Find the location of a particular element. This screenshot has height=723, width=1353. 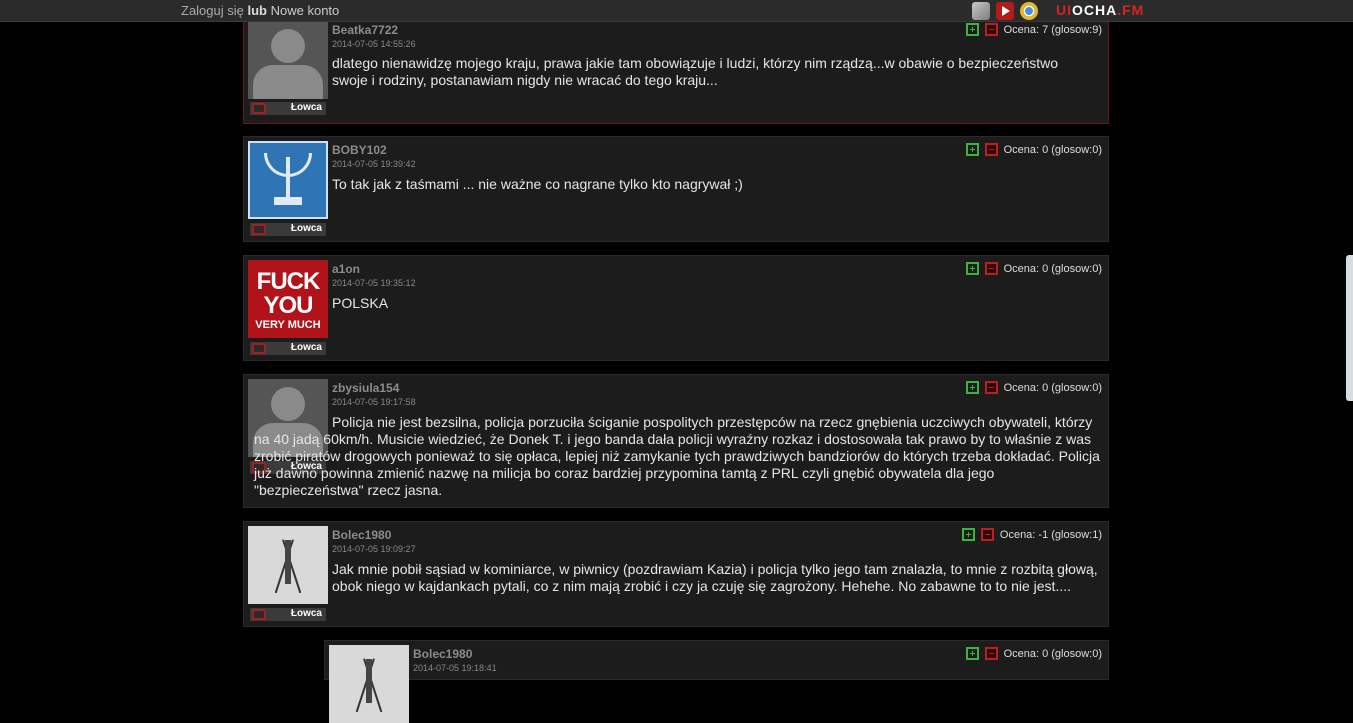

site-logo: UIOCHA.FM is located at coordinates (1100, 10).